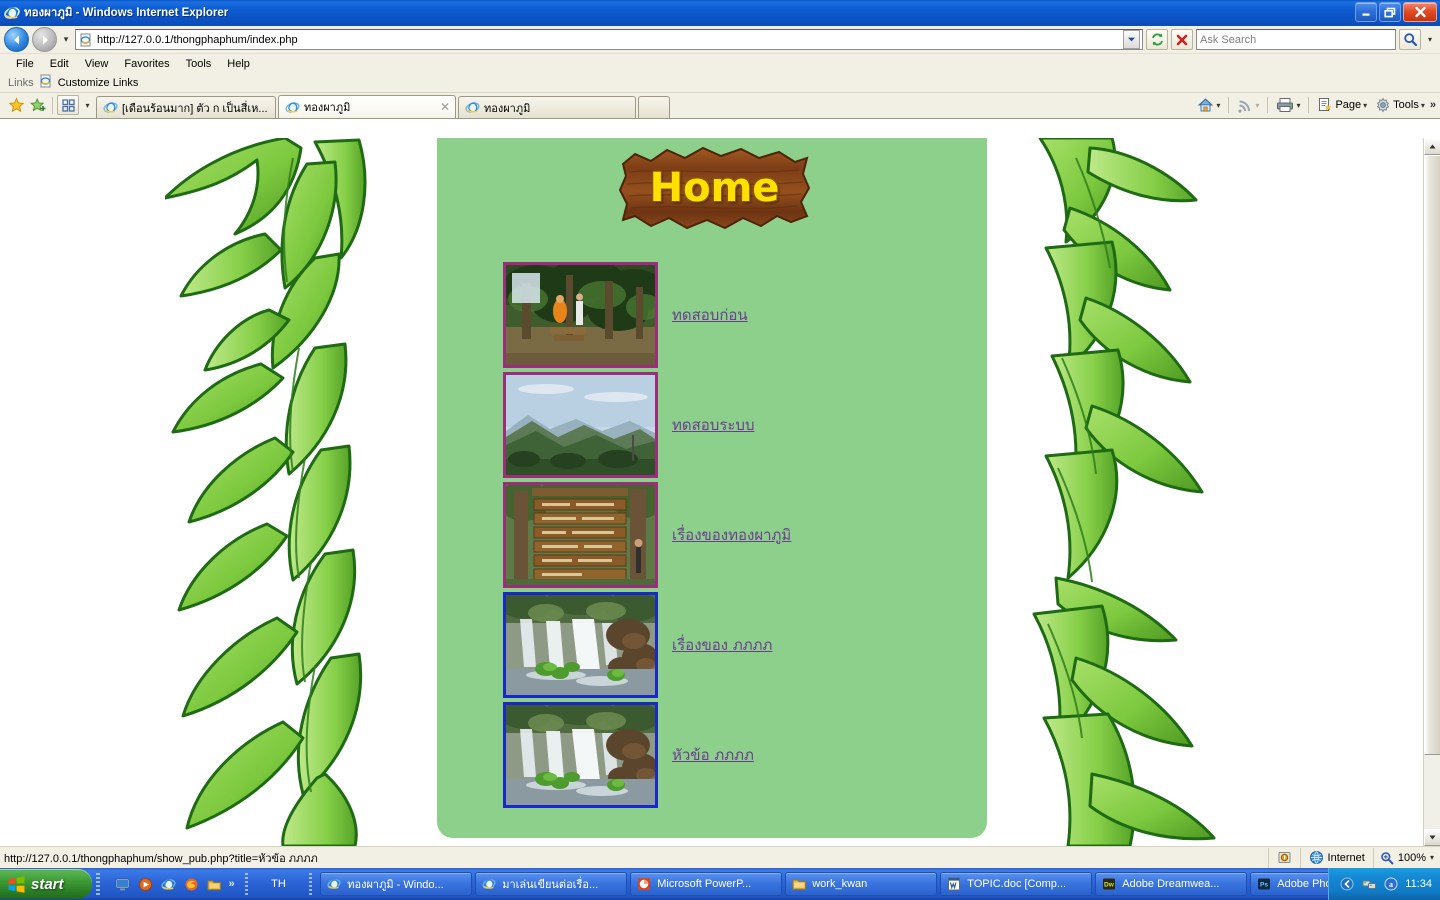  I want to click on article-link: หัวข้อ ภภภภ, so click(713, 755).